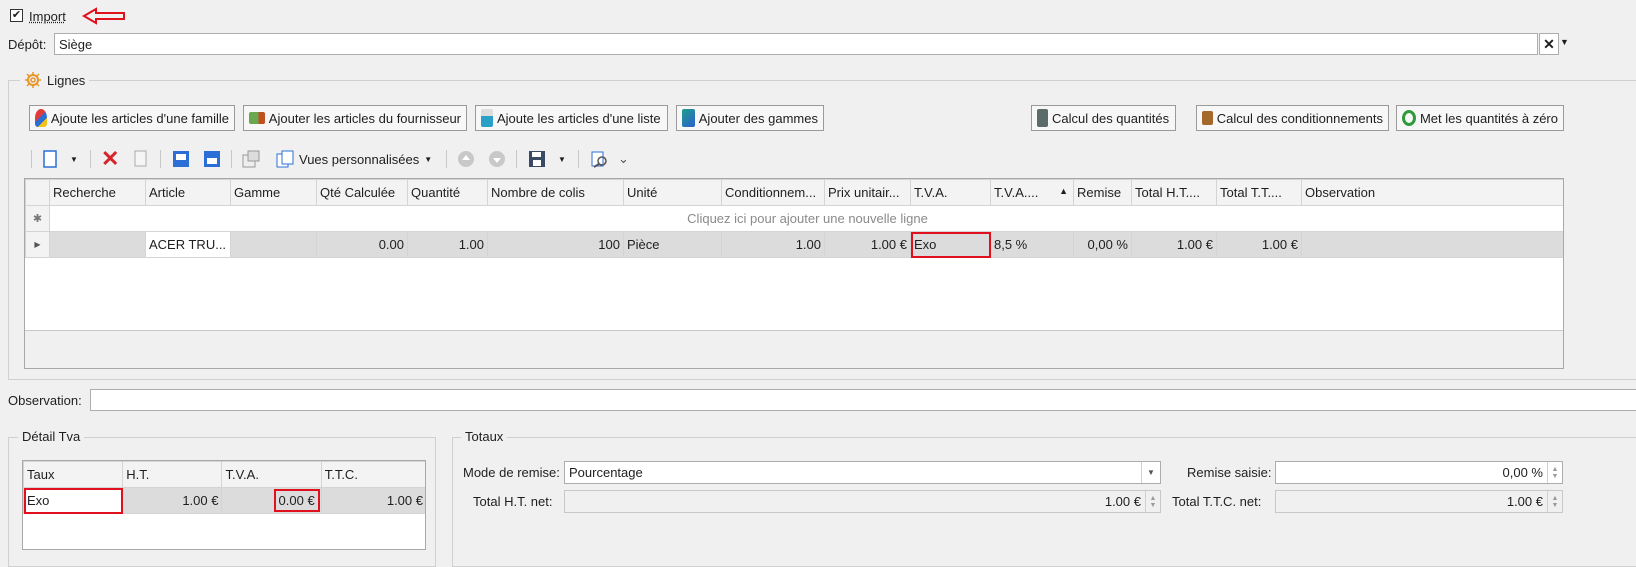 This screenshot has height=567, width=1636. Describe the element at coordinates (97, 244) in the screenshot. I see `cell-recherche` at that location.